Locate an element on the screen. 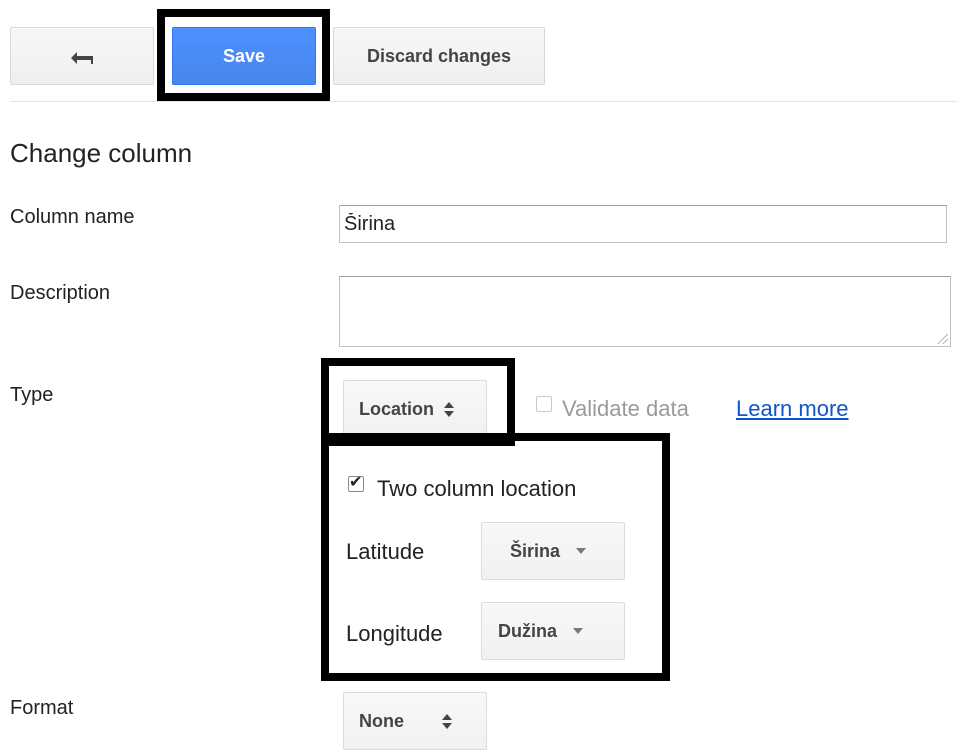 This screenshot has width=957, height=750. learn-more-link: Learn more is located at coordinates (792, 409).